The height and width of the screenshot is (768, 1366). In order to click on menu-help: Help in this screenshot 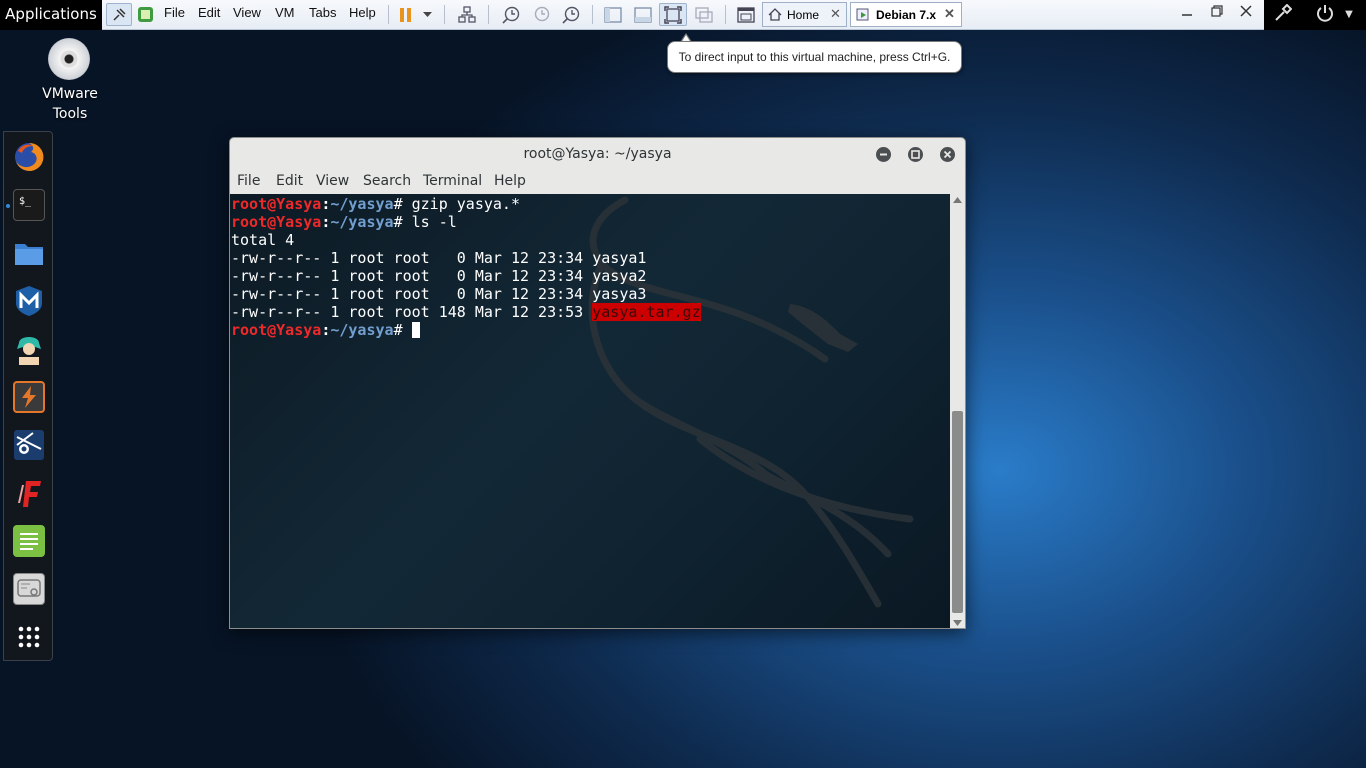, I will do `click(510, 181)`.